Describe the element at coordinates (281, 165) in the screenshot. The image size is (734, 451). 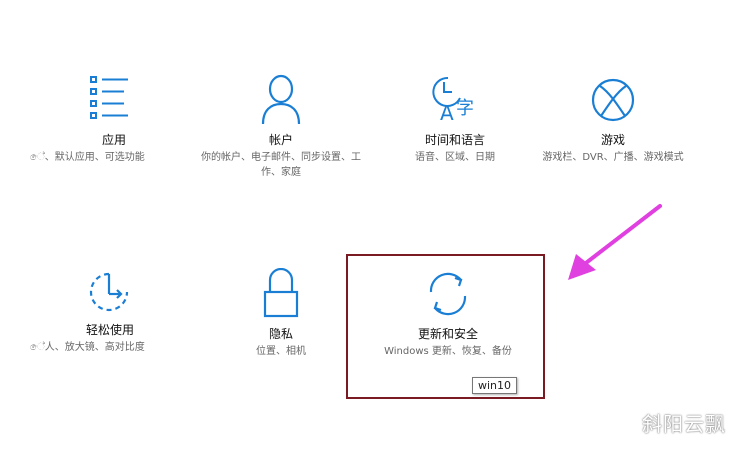
I see `tile-description: 你的帐户、电子邮件、同步设置、工作、家庭` at that location.